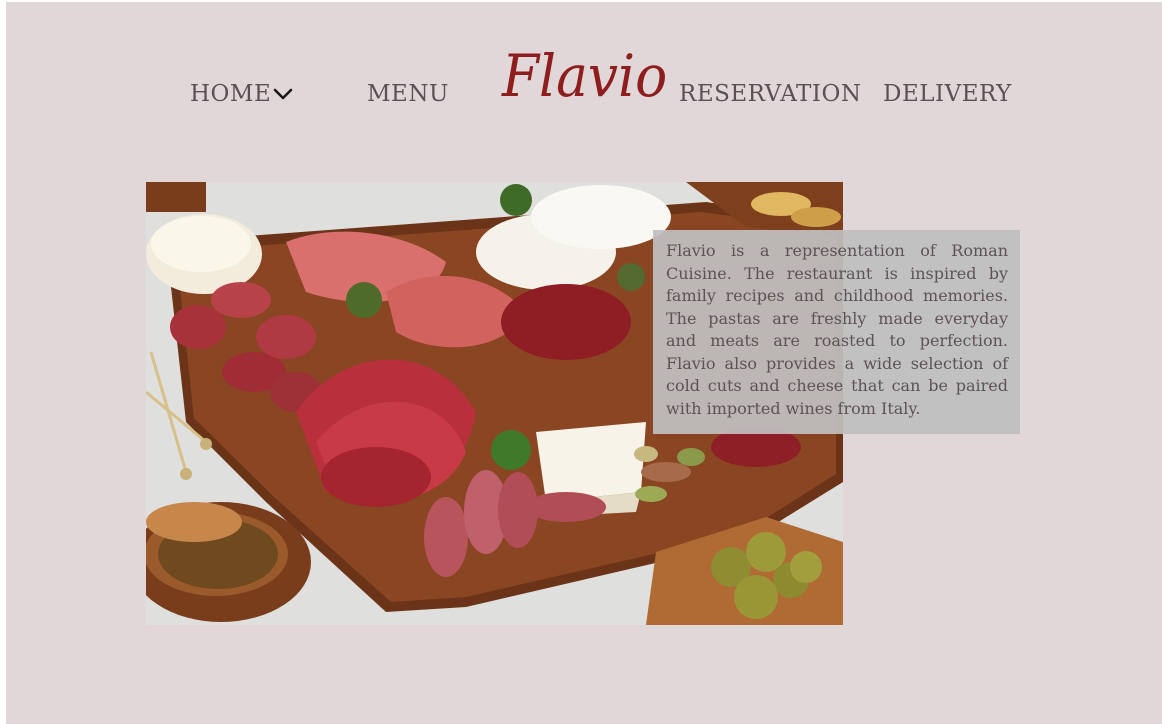  I want to click on nav-menu-link: MENU, so click(408, 94).